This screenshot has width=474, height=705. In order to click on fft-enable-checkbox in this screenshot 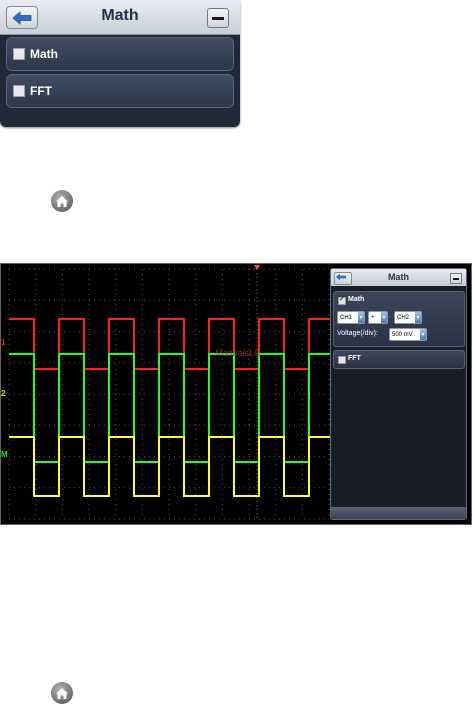, I will do `click(342, 360)`.